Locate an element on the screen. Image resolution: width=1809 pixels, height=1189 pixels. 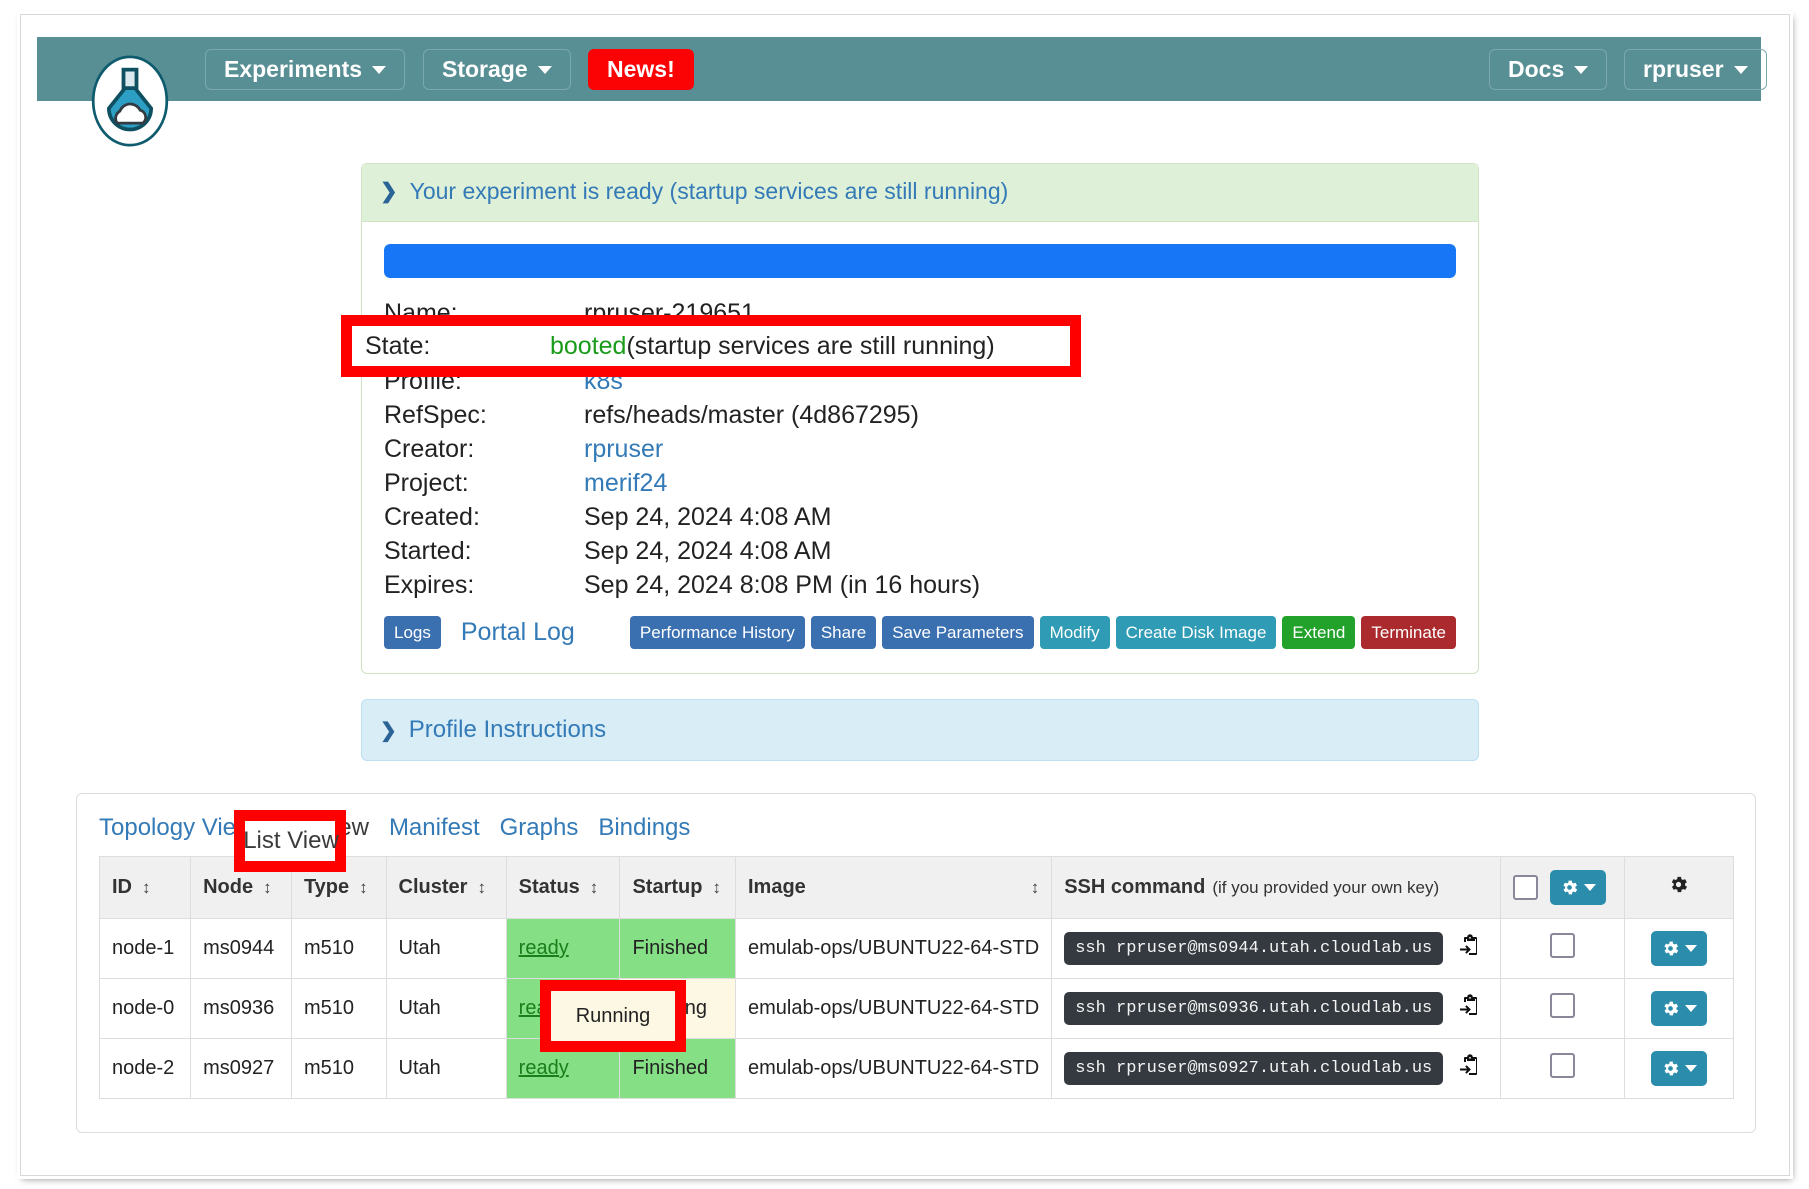
cell-image: emulab-ops/UBUNTU22-64-STD is located at coordinates (893, 1068).